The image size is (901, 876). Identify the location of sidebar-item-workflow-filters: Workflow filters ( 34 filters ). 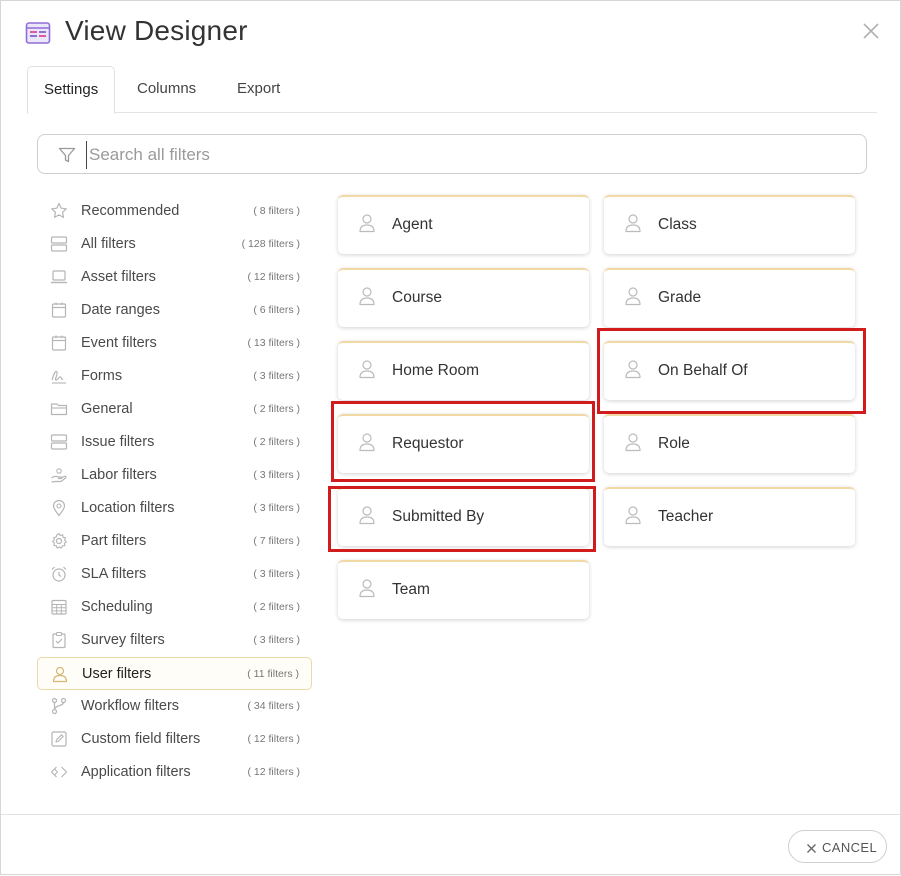
(174, 706).